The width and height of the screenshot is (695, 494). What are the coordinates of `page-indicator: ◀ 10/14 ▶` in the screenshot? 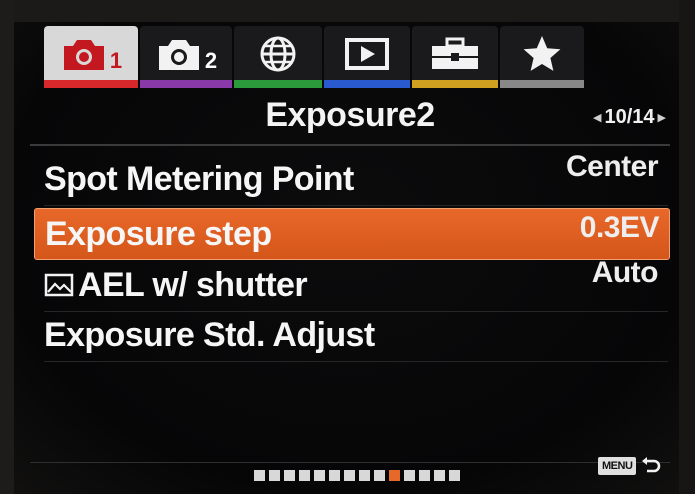 It's located at (629, 117).